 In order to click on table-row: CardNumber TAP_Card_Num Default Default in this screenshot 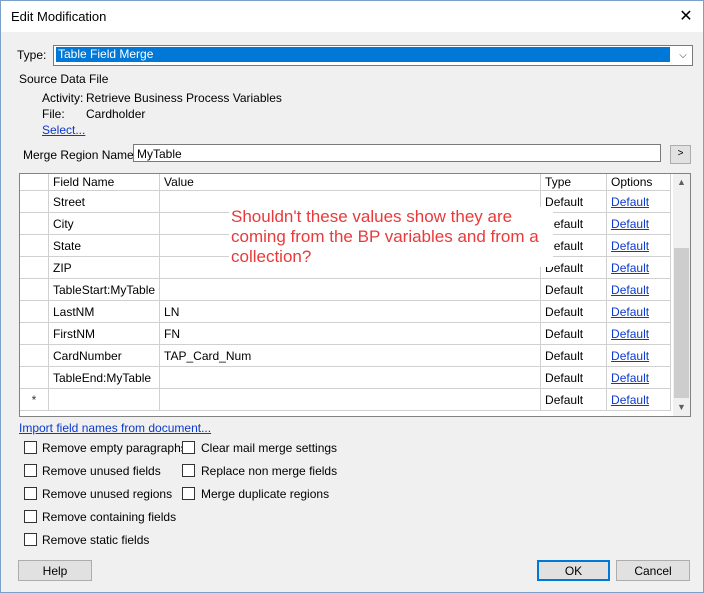, I will do `click(346, 355)`.